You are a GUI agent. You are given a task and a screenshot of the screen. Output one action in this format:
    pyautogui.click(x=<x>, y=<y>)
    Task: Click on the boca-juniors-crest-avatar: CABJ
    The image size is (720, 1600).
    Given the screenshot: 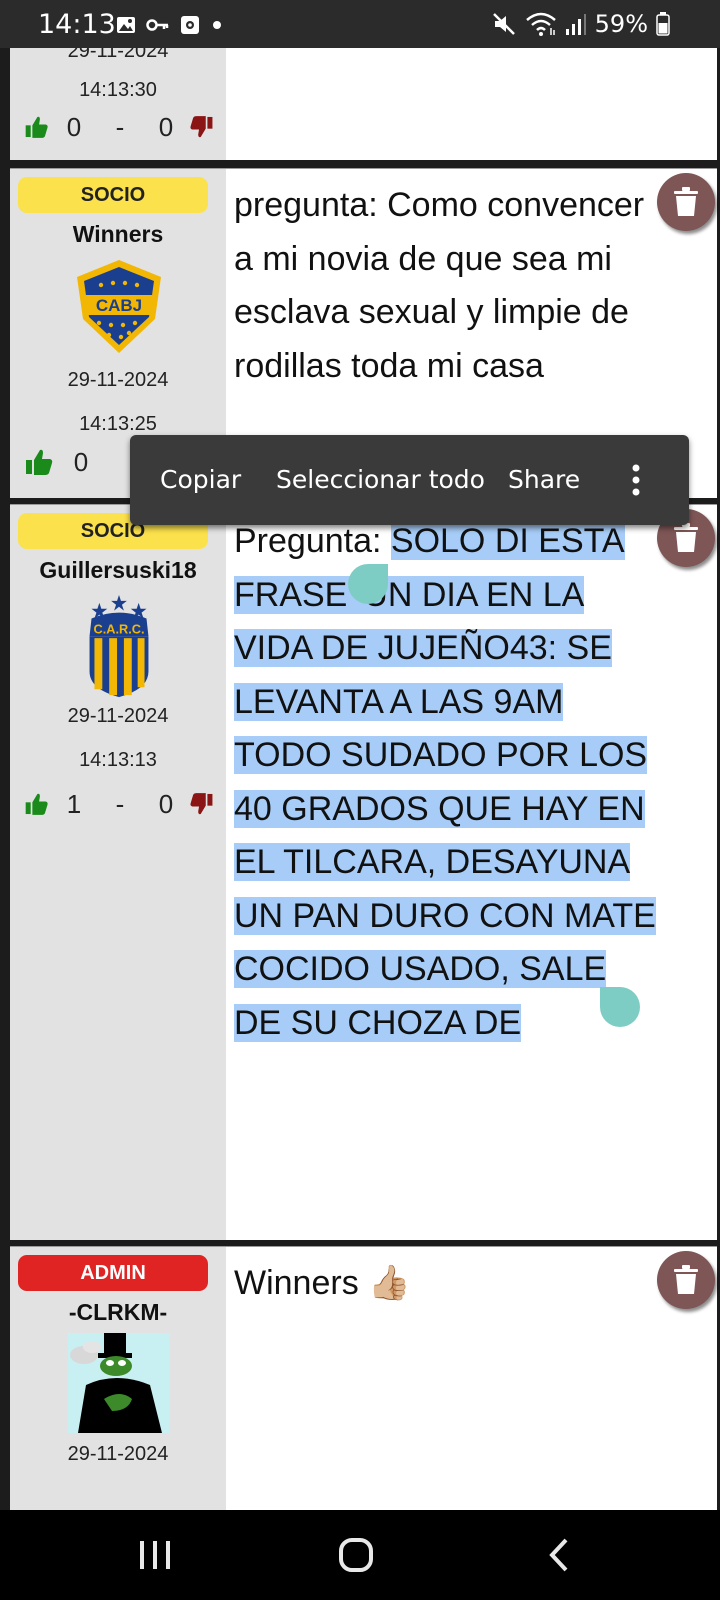 What is the action you would take?
    pyautogui.click(x=119, y=306)
    